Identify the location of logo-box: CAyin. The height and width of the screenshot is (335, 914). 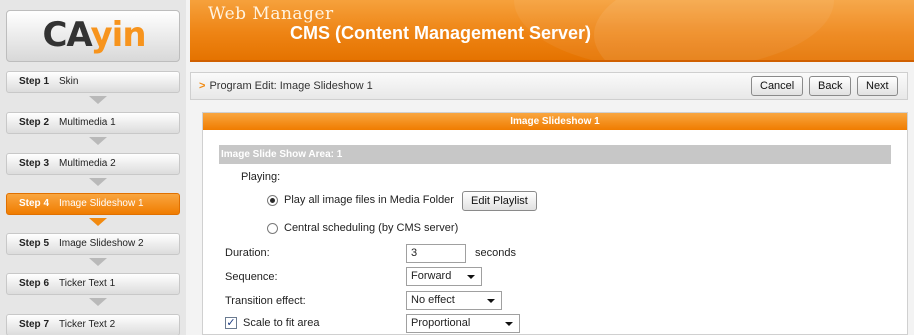
(93, 36).